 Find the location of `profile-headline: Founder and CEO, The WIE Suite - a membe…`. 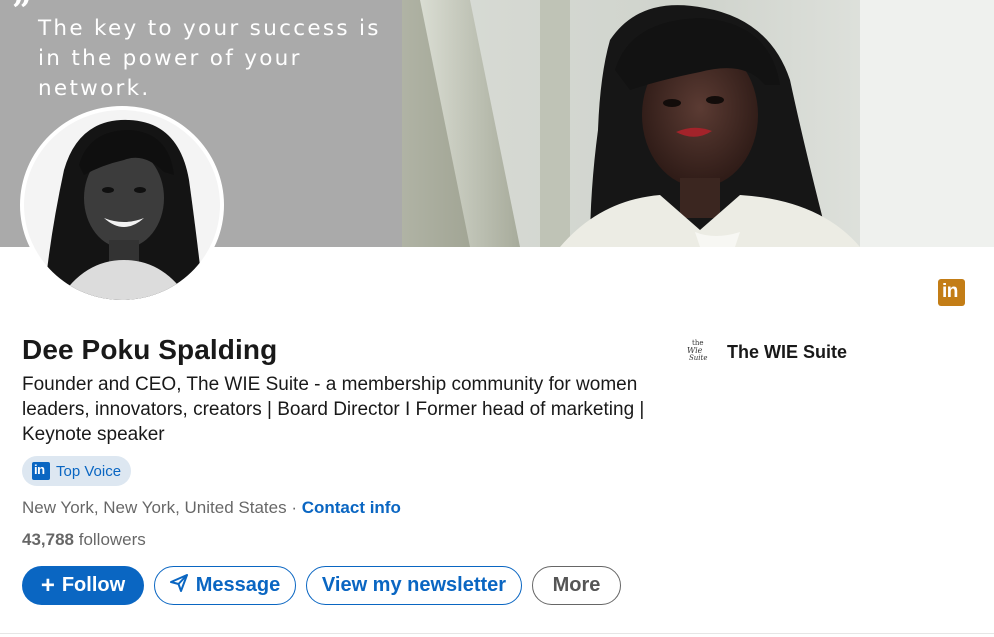

profile-headline: Founder and CEO, The WIE Suite - a membe… is located at coordinates (333, 409).